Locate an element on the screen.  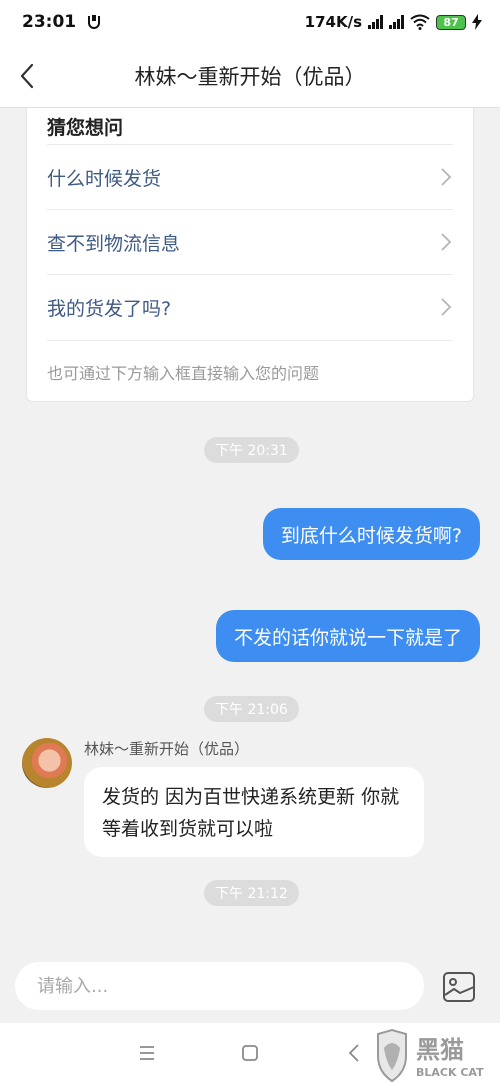
image-upload-icon is located at coordinates (459, 987).